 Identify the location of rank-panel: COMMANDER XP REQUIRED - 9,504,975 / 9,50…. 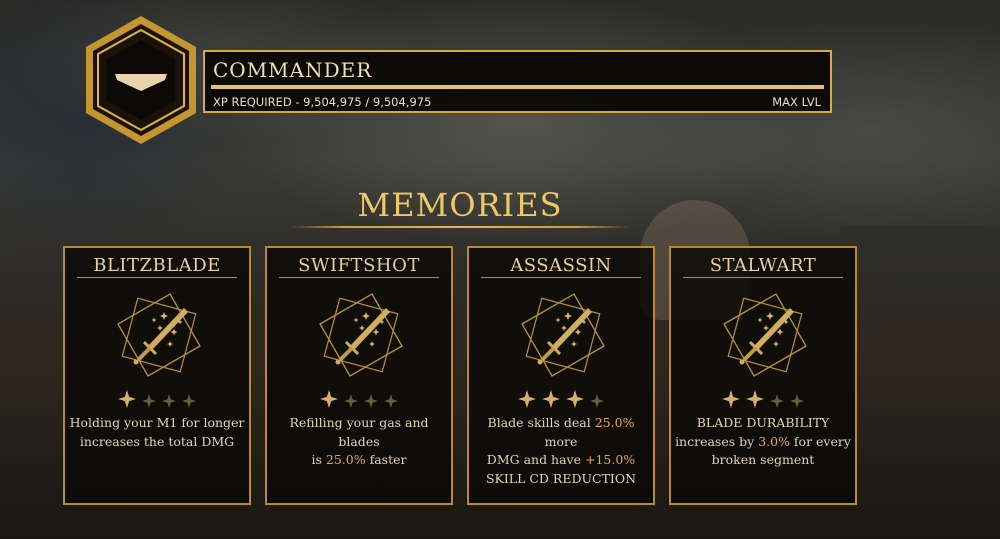
(517, 81).